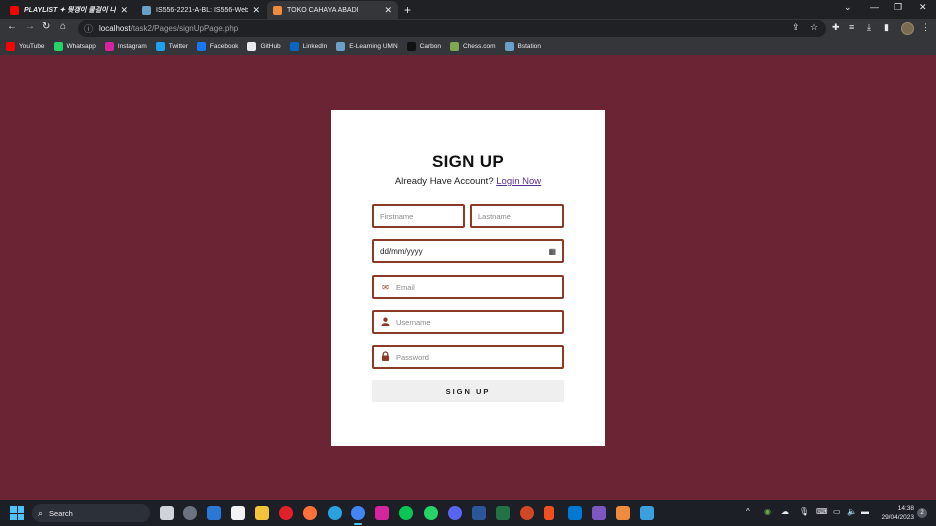  Describe the element at coordinates (647, 513) in the screenshot. I see `paint-icon` at that location.